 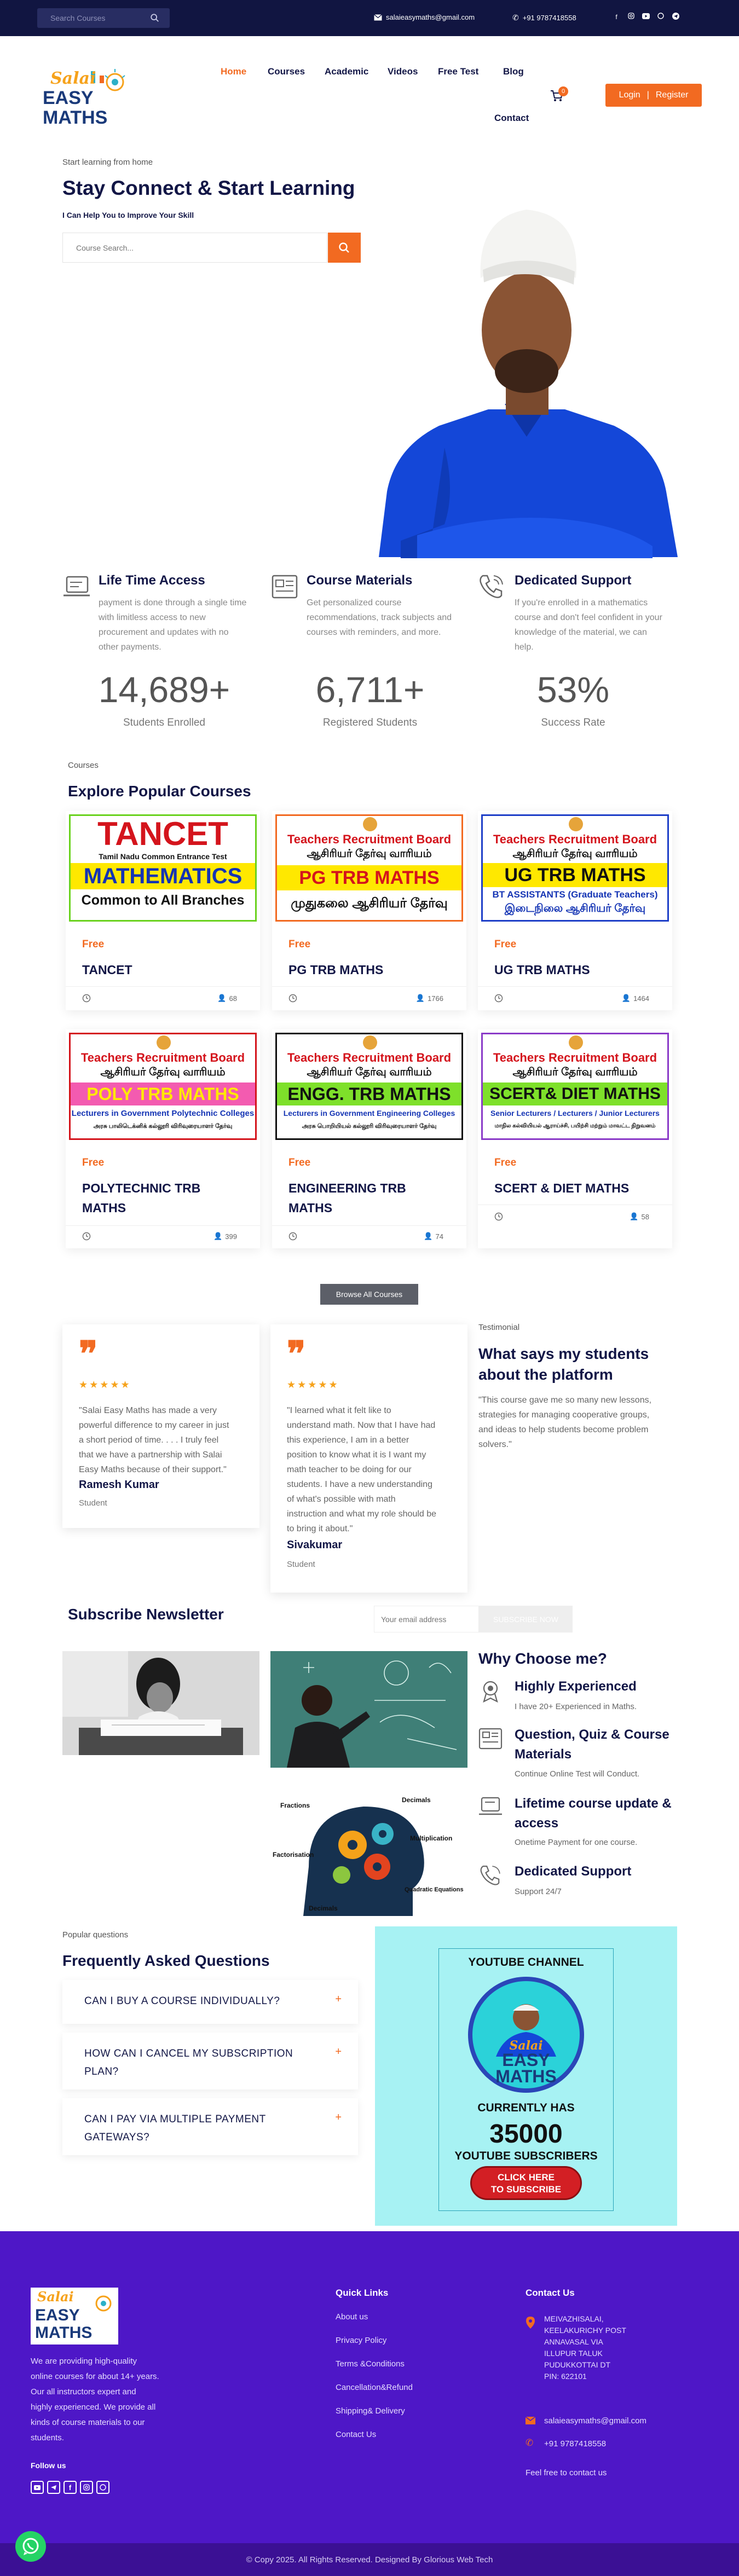 What do you see at coordinates (577, 970) in the screenshot?
I see `course-title: UG TRB MATHS` at bounding box center [577, 970].